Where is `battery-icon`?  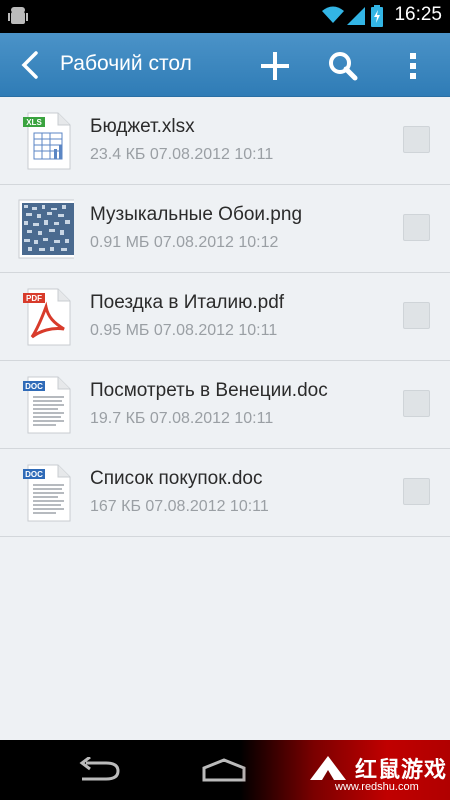
battery-icon is located at coordinates (377, 18).